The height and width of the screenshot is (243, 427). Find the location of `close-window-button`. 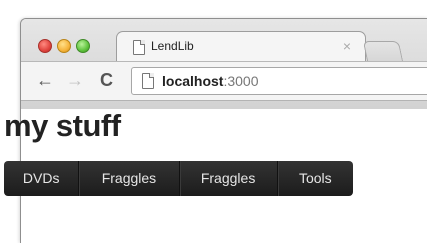

close-window-button is located at coordinates (45, 46).